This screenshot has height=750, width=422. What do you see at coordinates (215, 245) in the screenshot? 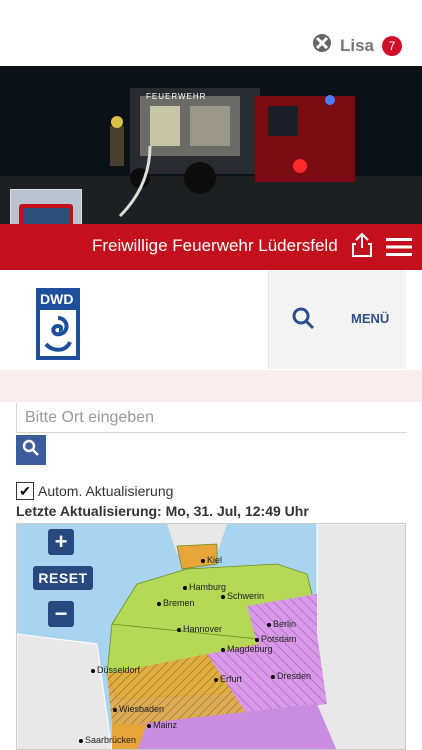
I see `group-title: Freiwillige Feuerwehr Lüdersfeld` at bounding box center [215, 245].